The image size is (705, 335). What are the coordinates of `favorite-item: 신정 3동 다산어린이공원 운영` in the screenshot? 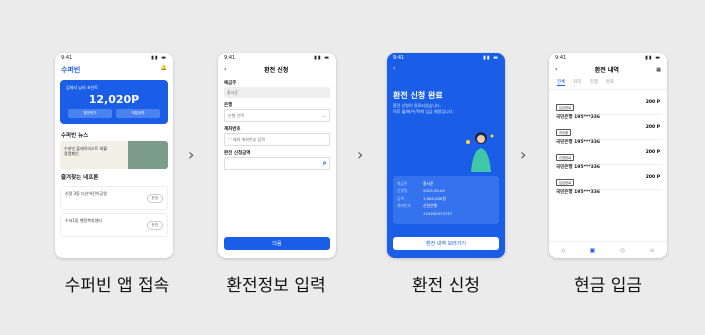 It's located at (114, 198).